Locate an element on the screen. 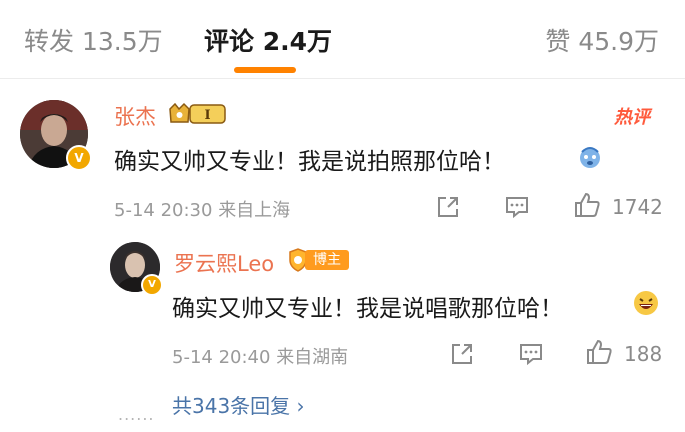 This screenshot has width=685, height=432. dizzy-face-emoji-icon is located at coordinates (590, 157).